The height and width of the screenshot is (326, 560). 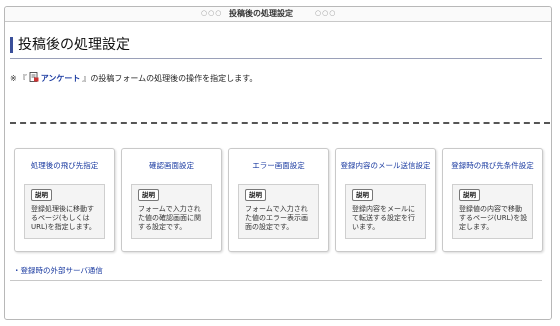 I want to click on card-description: 登録値の内容で移動するページ(URL)を設定します。, so click(x=493, y=218).